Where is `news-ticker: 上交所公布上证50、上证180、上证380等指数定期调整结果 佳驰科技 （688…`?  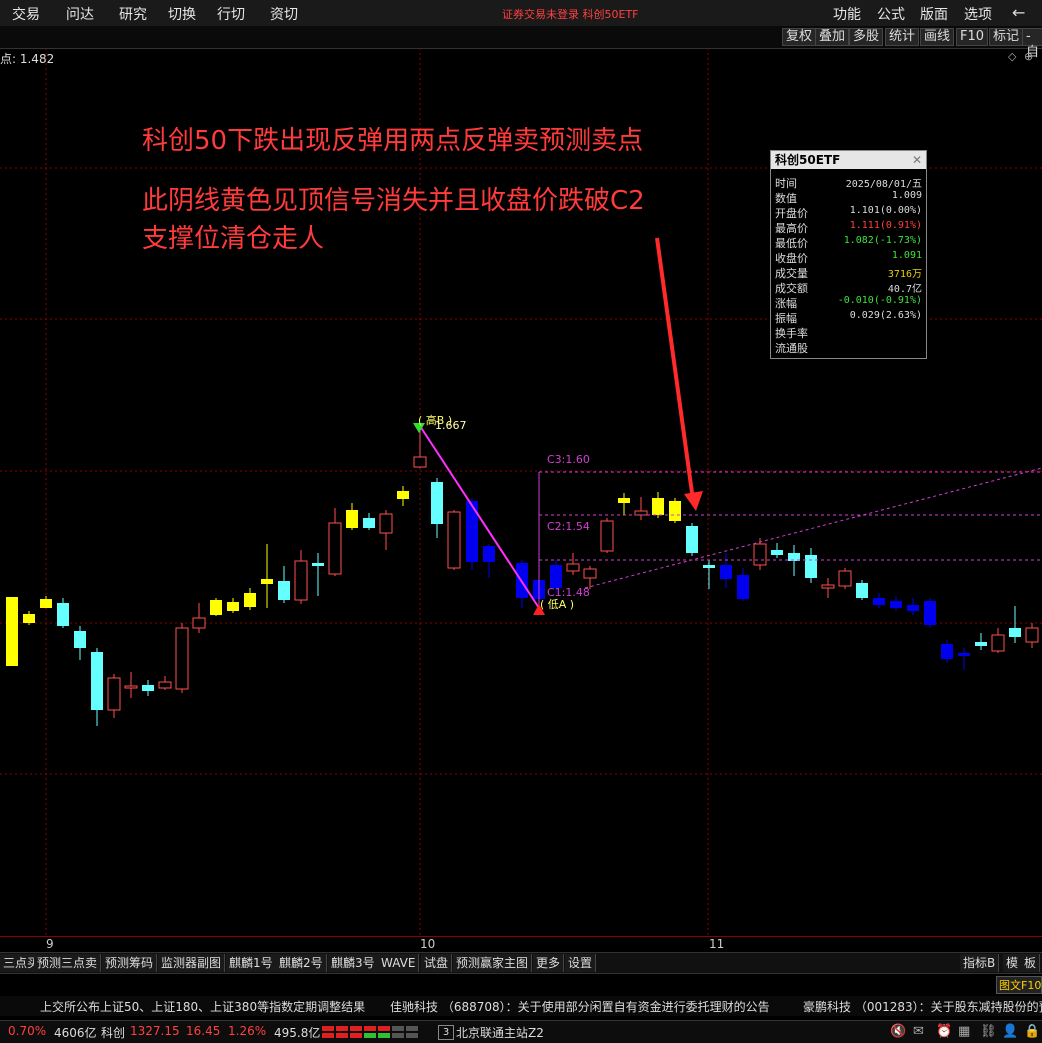 news-ticker: 上交所公布上证50、上证180、上证380等指数定期调整结果 佳驰科技 （688… is located at coordinates (521, 1006).